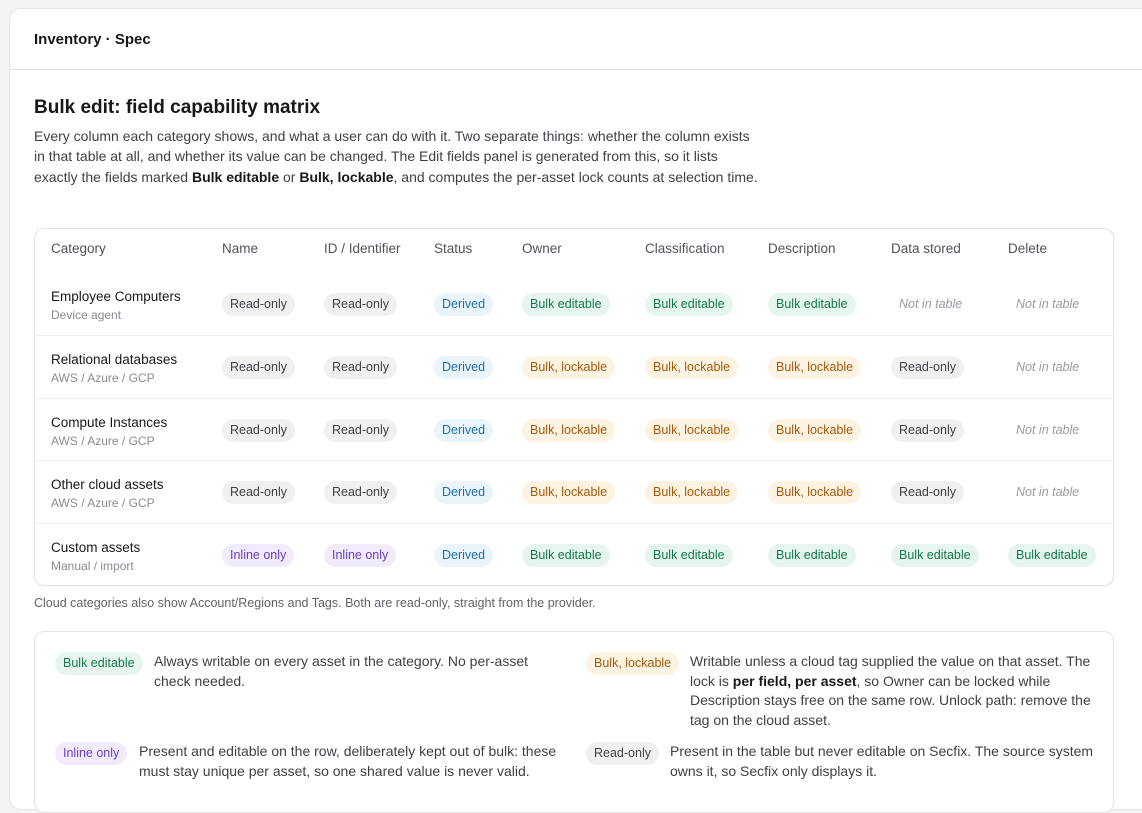  What do you see at coordinates (926, 248) in the screenshot?
I see `column-header-data-stored: Data stored` at bounding box center [926, 248].